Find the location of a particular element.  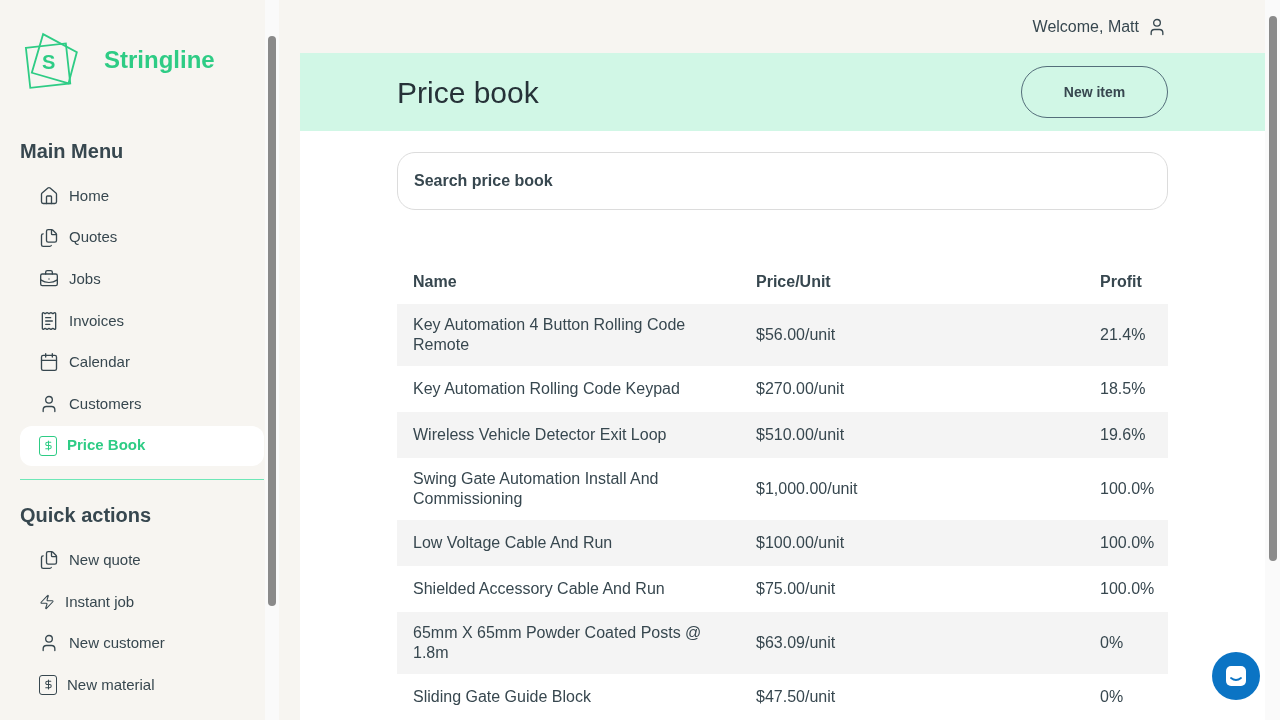

nav-item: Home is located at coordinates (142, 196).